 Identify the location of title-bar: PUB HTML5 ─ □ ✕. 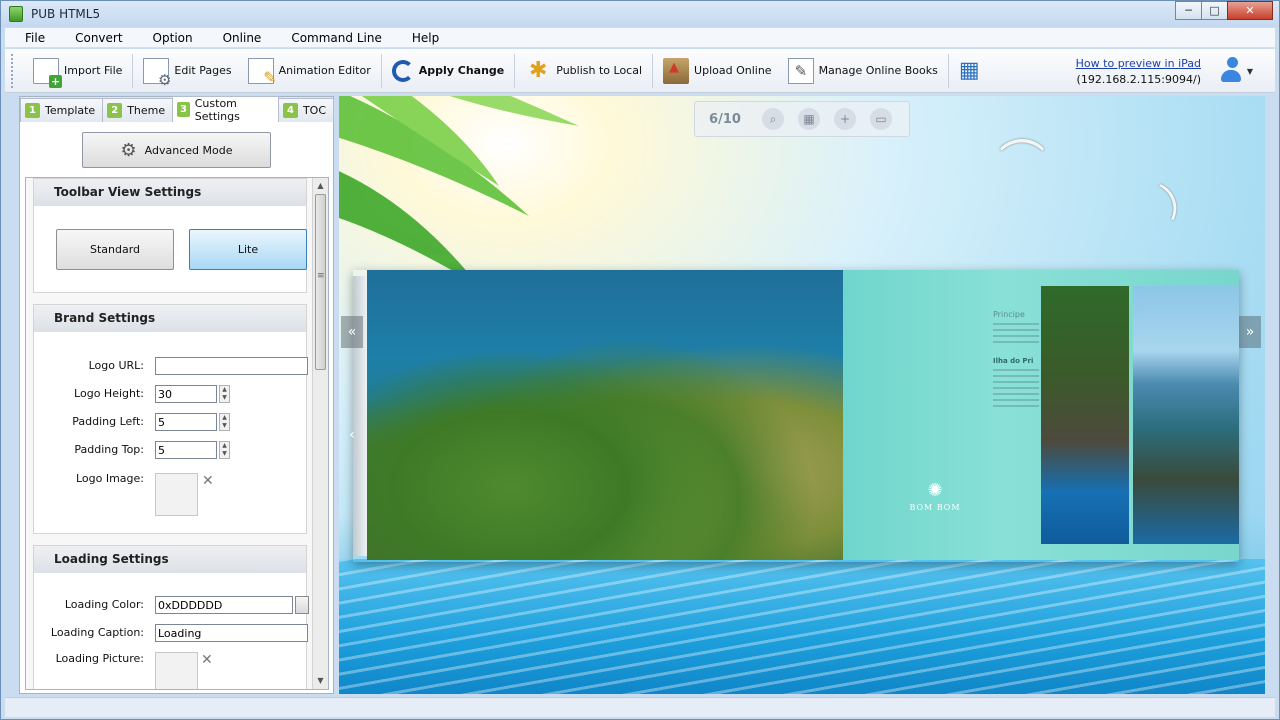
(640, 14).